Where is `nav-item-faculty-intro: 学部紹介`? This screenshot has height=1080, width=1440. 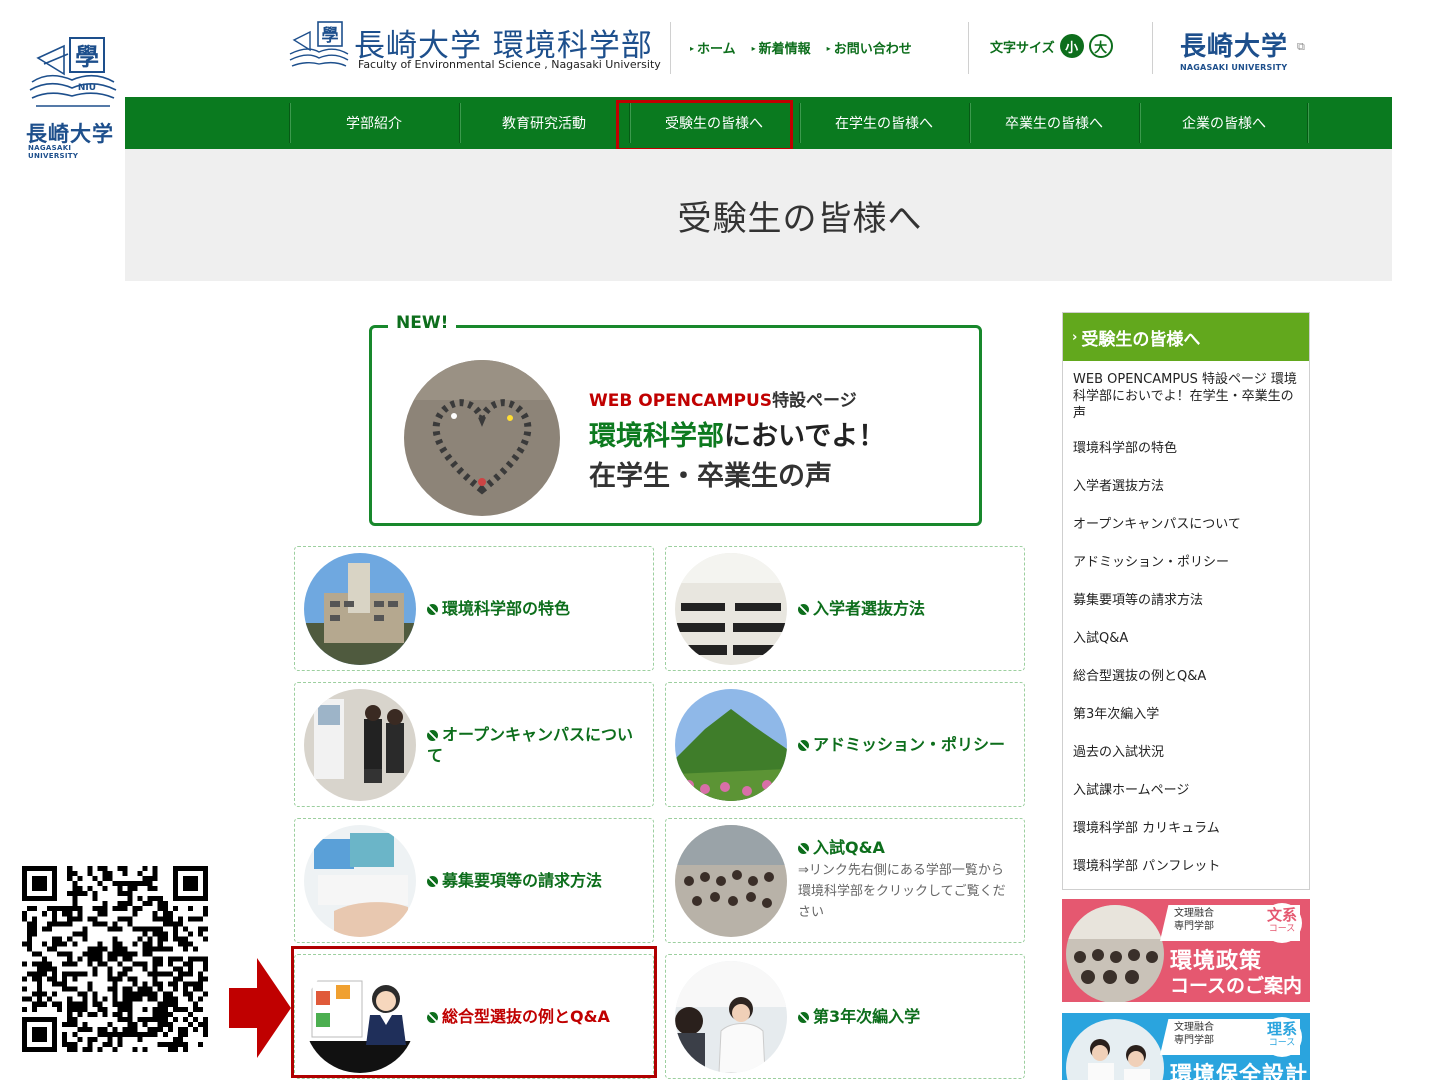
nav-item-faculty-intro: 学部紹介 is located at coordinates (374, 123).